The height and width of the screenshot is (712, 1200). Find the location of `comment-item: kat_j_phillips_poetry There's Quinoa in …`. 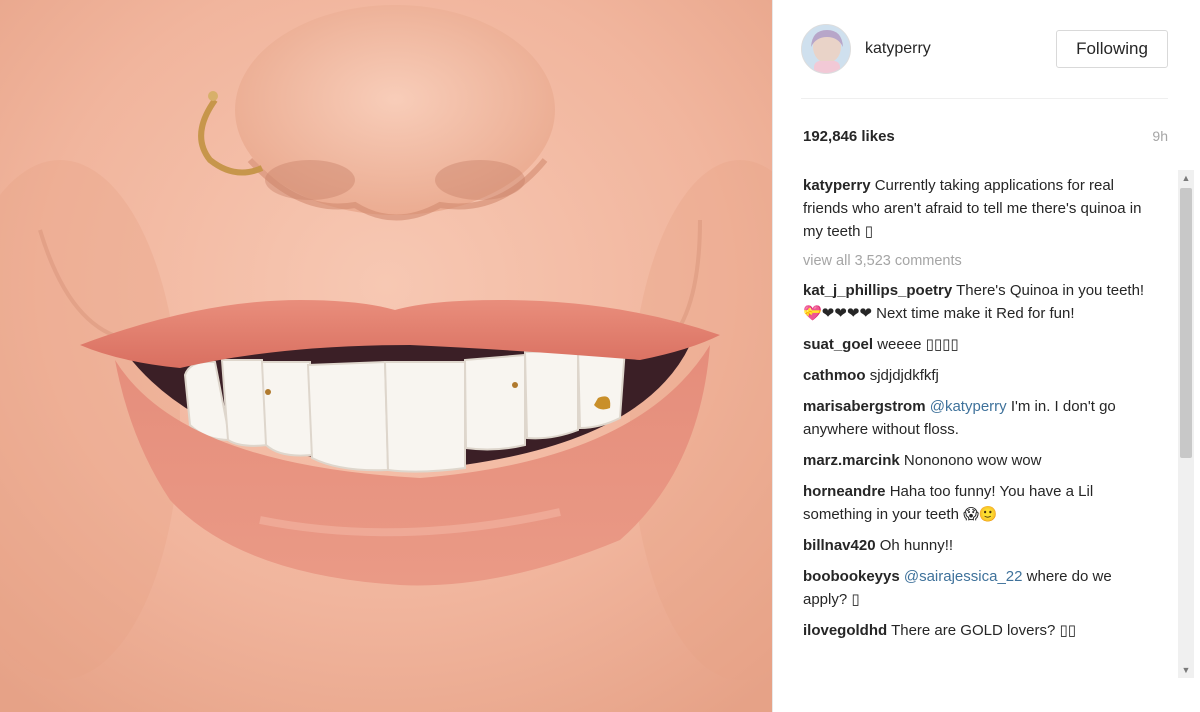

comment-item: kat_j_phillips_poetry There's Quinoa in … is located at coordinates (977, 302).